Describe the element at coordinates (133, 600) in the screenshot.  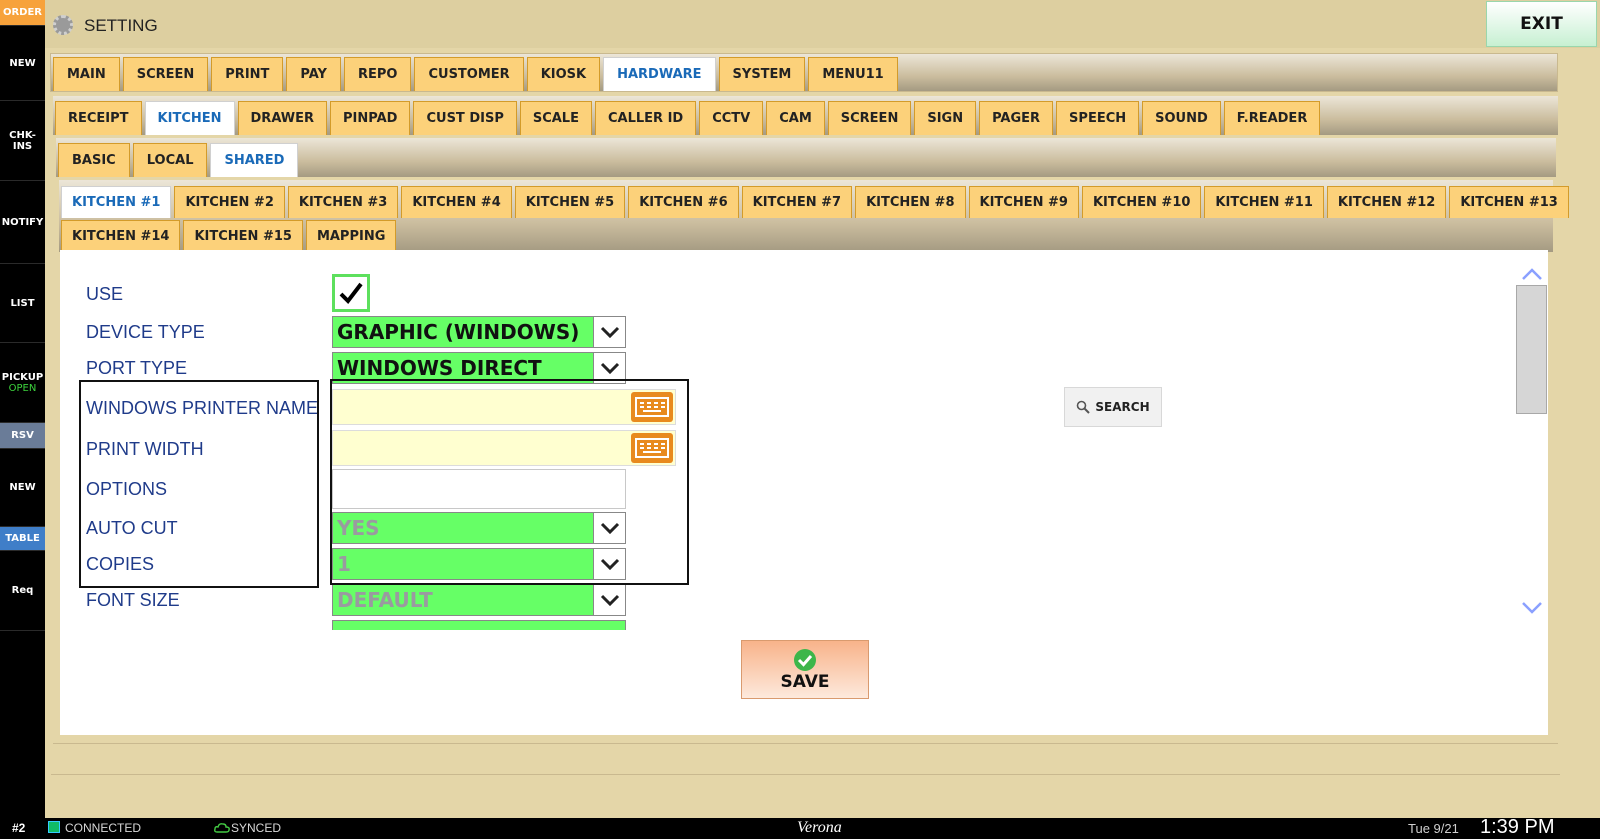
I see `font-size-label: FONT SIZE` at that location.